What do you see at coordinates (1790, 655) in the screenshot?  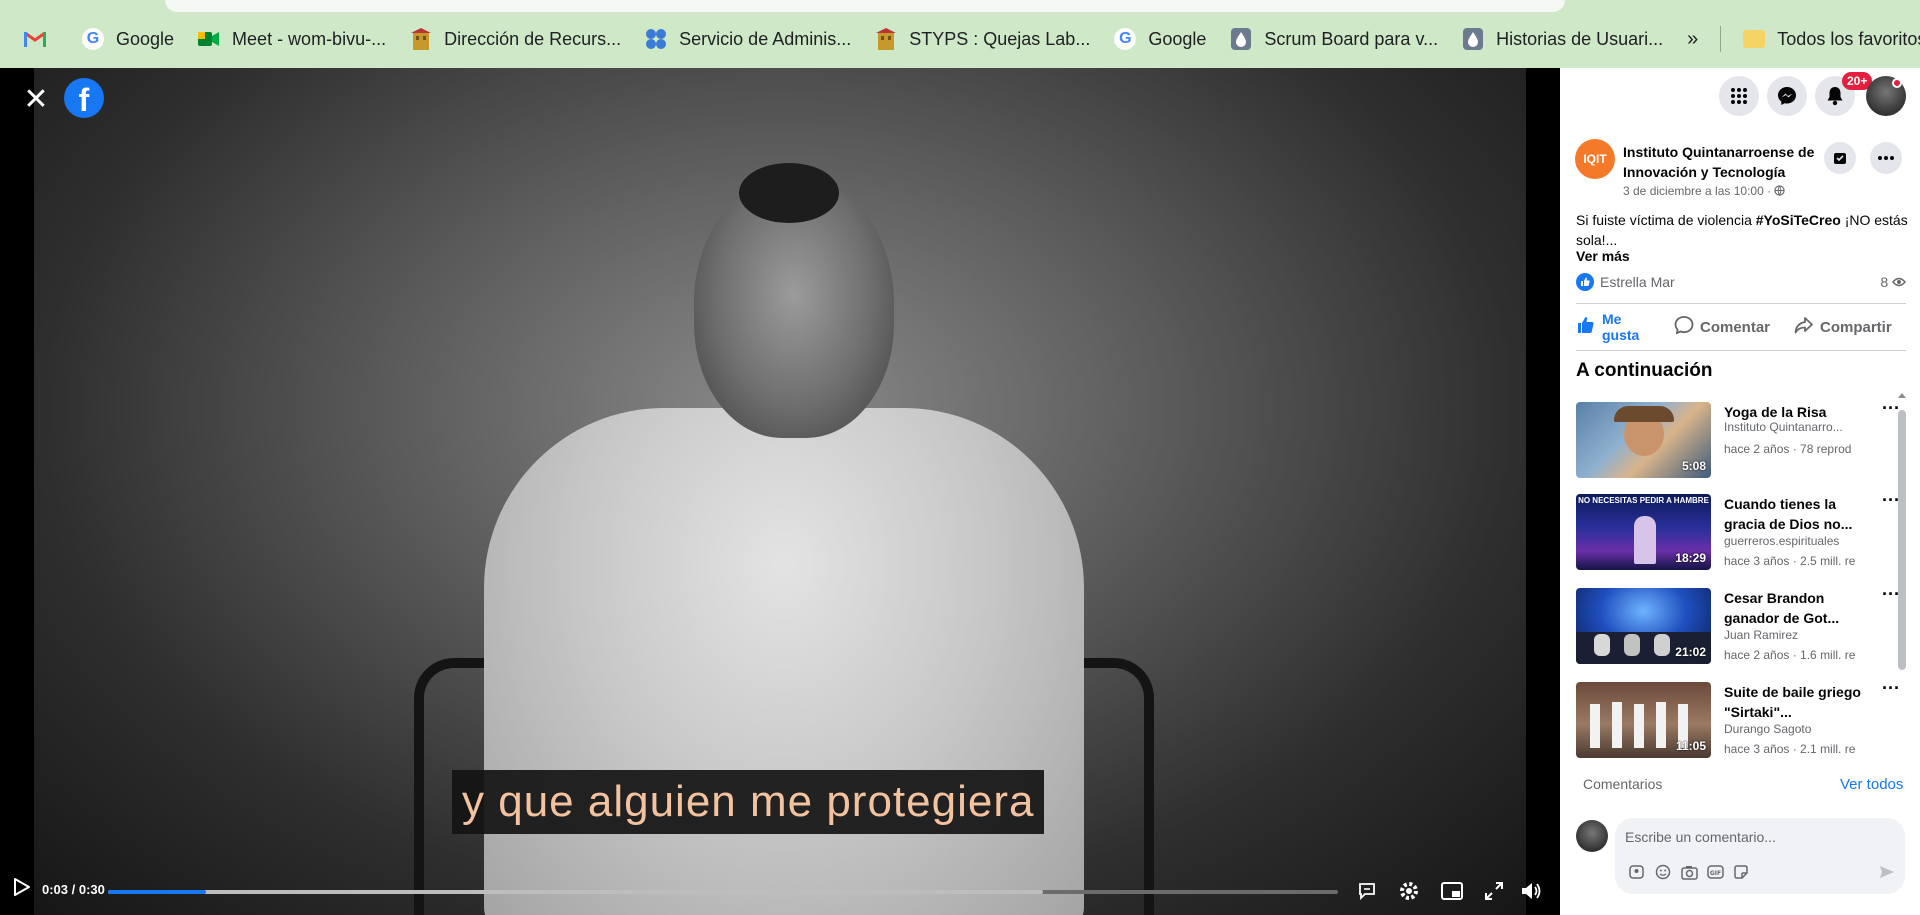 I see `video-meta: hace 2 años · 1.6 mill. re` at bounding box center [1790, 655].